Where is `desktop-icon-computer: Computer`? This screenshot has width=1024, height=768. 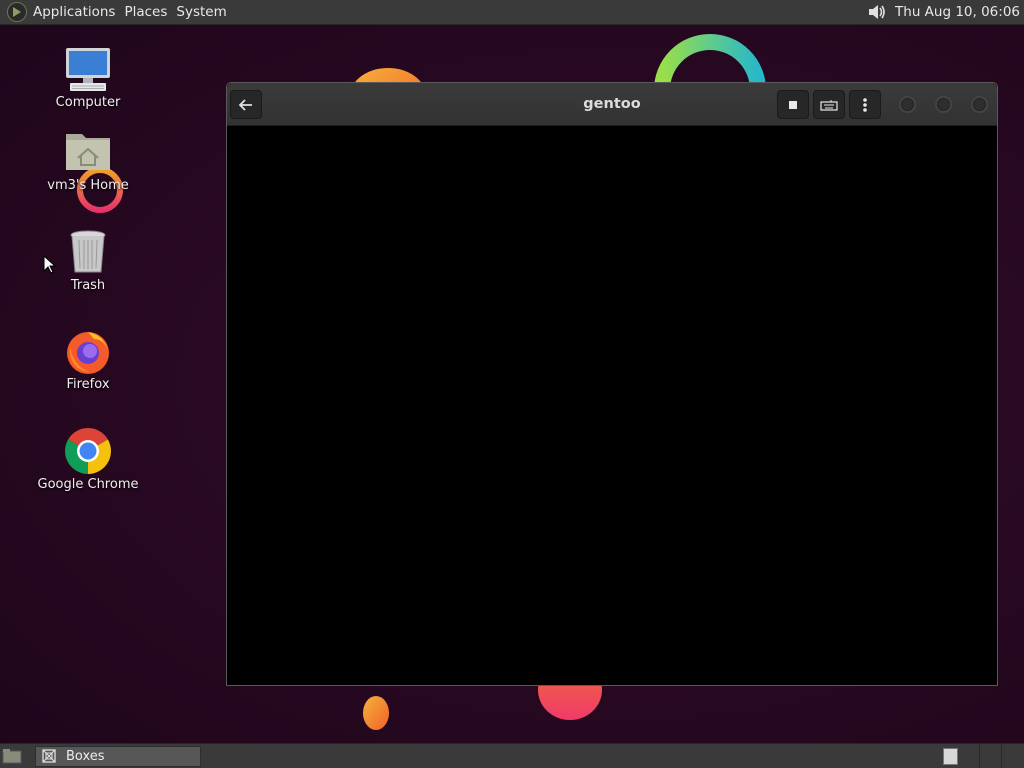 desktop-icon-computer: Computer is located at coordinates (88, 77).